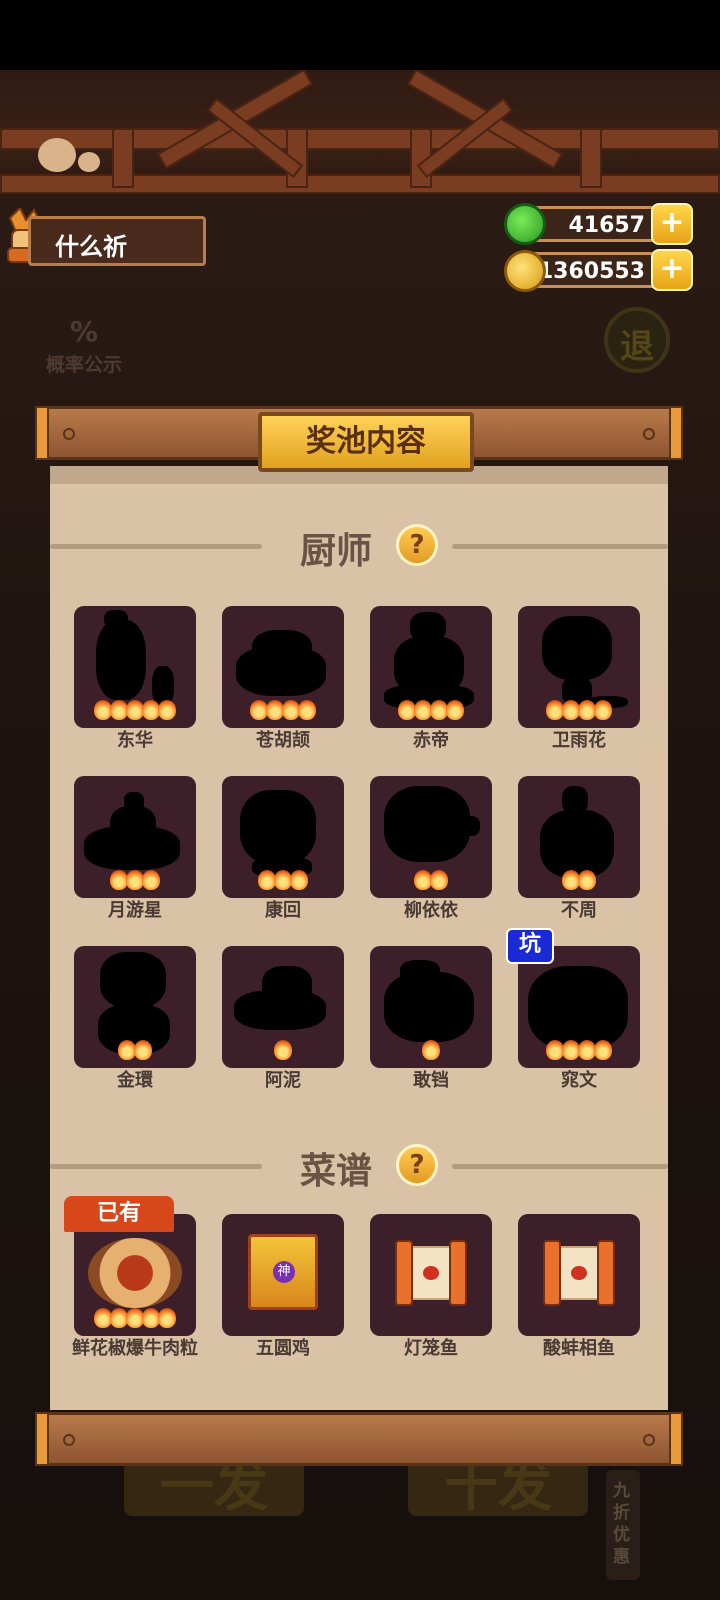 Image resolution: width=720 pixels, height=1600 pixels. What do you see at coordinates (84, 331) in the screenshot?
I see `percent-icon: %` at bounding box center [84, 331].